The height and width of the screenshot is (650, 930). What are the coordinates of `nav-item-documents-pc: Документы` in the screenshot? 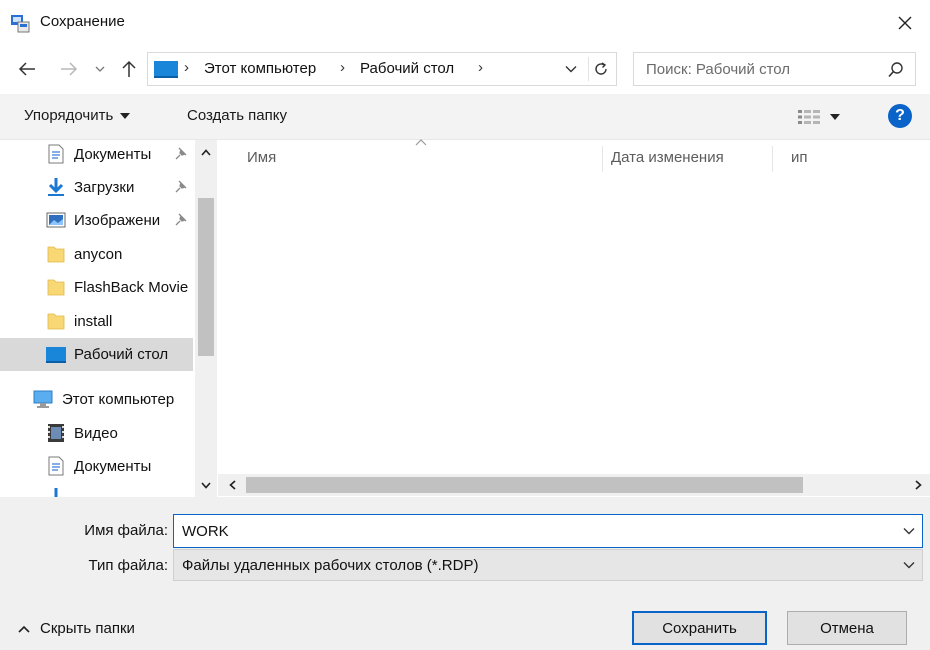 It's located at (96, 466).